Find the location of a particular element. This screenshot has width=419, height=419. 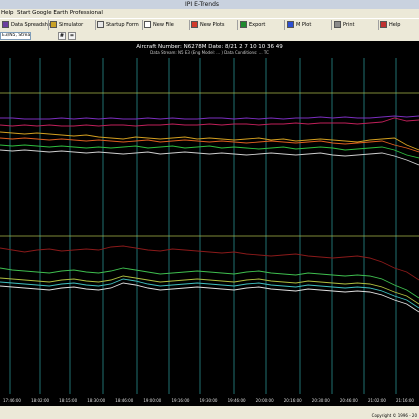

grid-toggle-button: # is located at coordinates (62, 36).